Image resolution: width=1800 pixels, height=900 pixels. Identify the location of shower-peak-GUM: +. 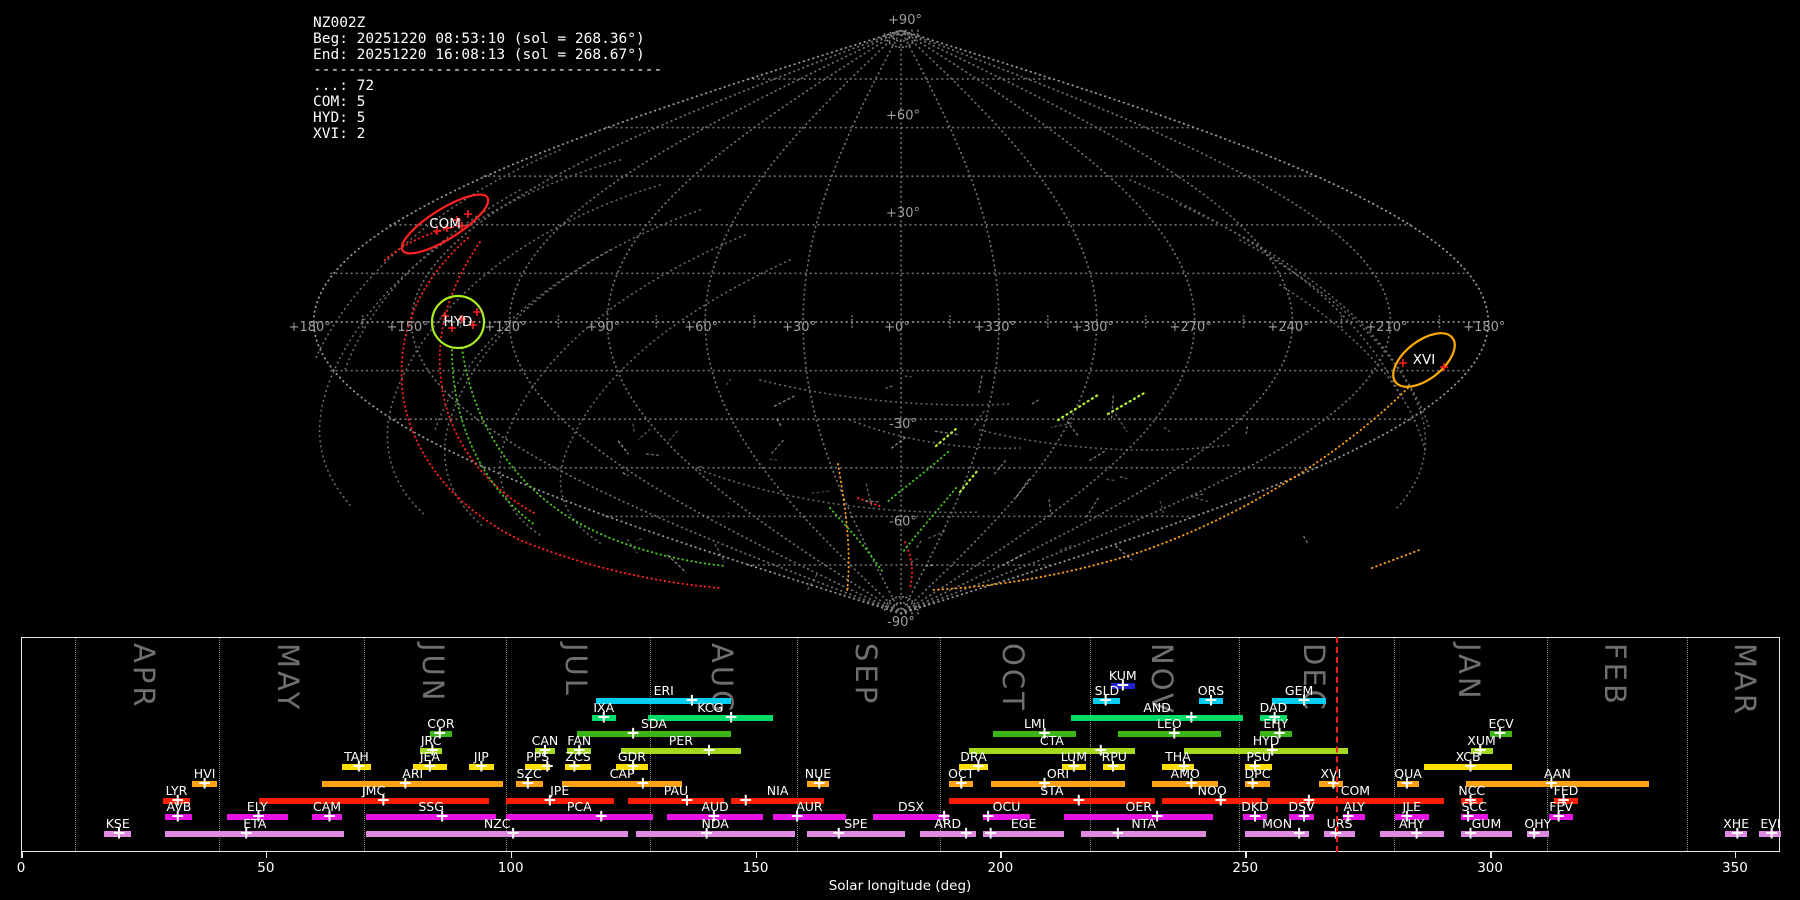
(1470, 833).